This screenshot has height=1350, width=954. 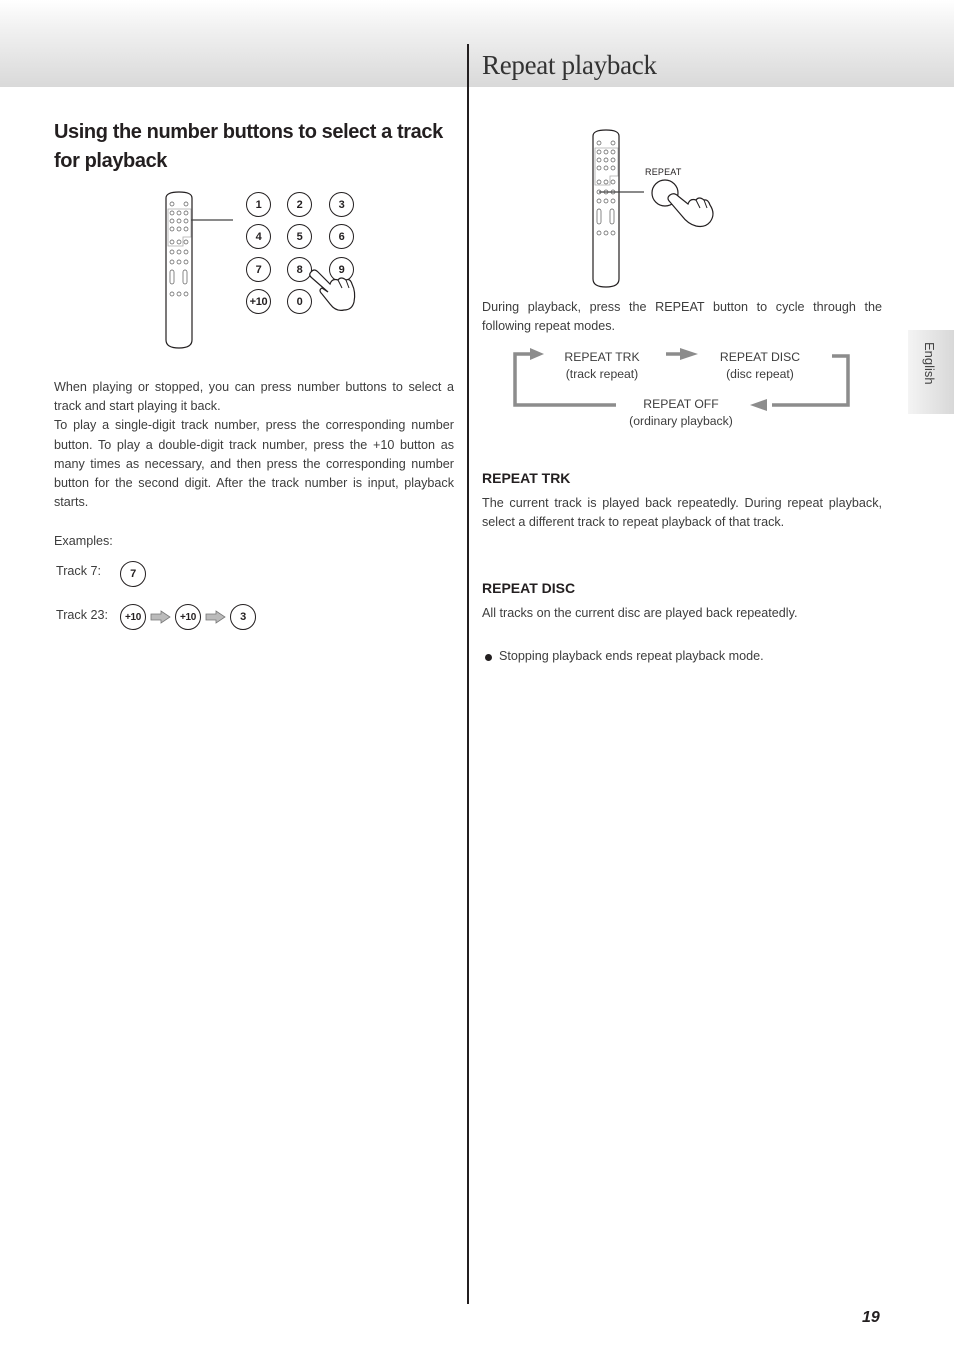 What do you see at coordinates (188, 617) in the screenshot?
I see `example-button-plus10-second: +10` at bounding box center [188, 617].